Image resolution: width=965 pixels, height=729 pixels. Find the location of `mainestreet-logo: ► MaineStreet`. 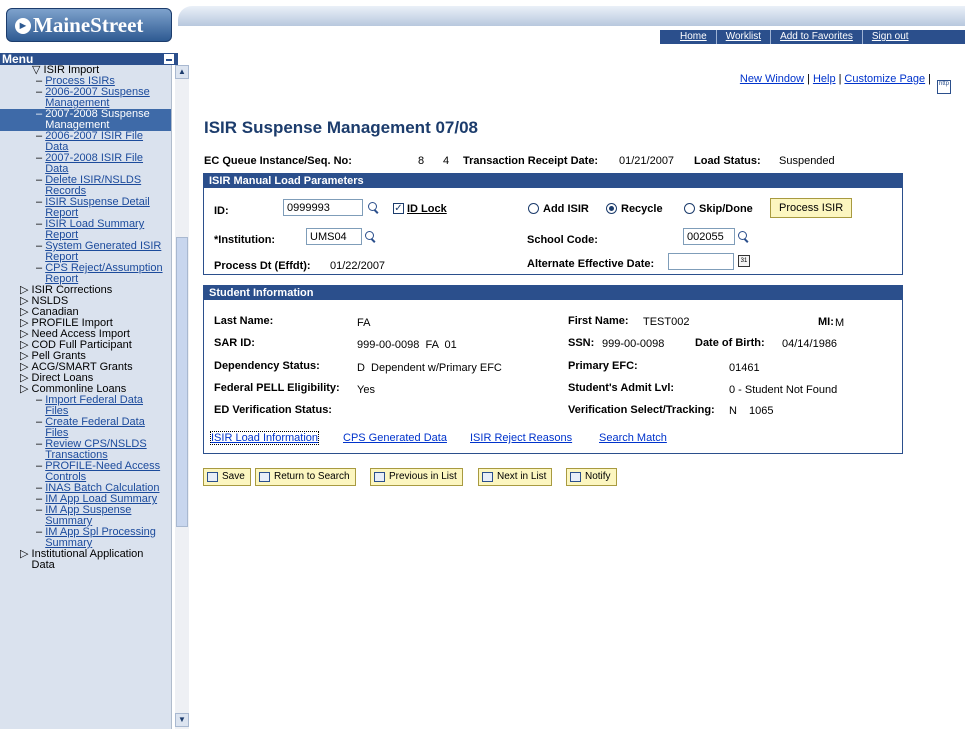

mainestreet-logo: ► MaineStreet is located at coordinates (89, 25).